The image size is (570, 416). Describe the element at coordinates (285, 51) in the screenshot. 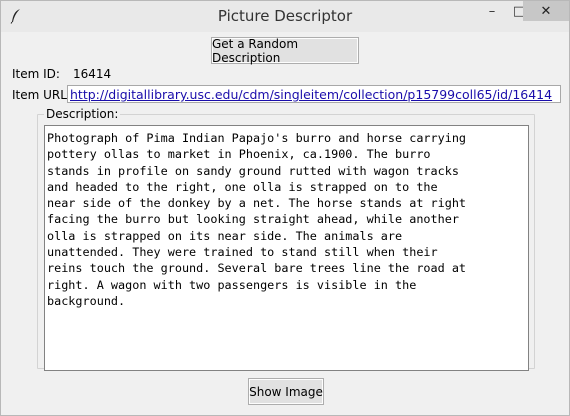

I see `random-description-button: Get a Random Description` at that location.